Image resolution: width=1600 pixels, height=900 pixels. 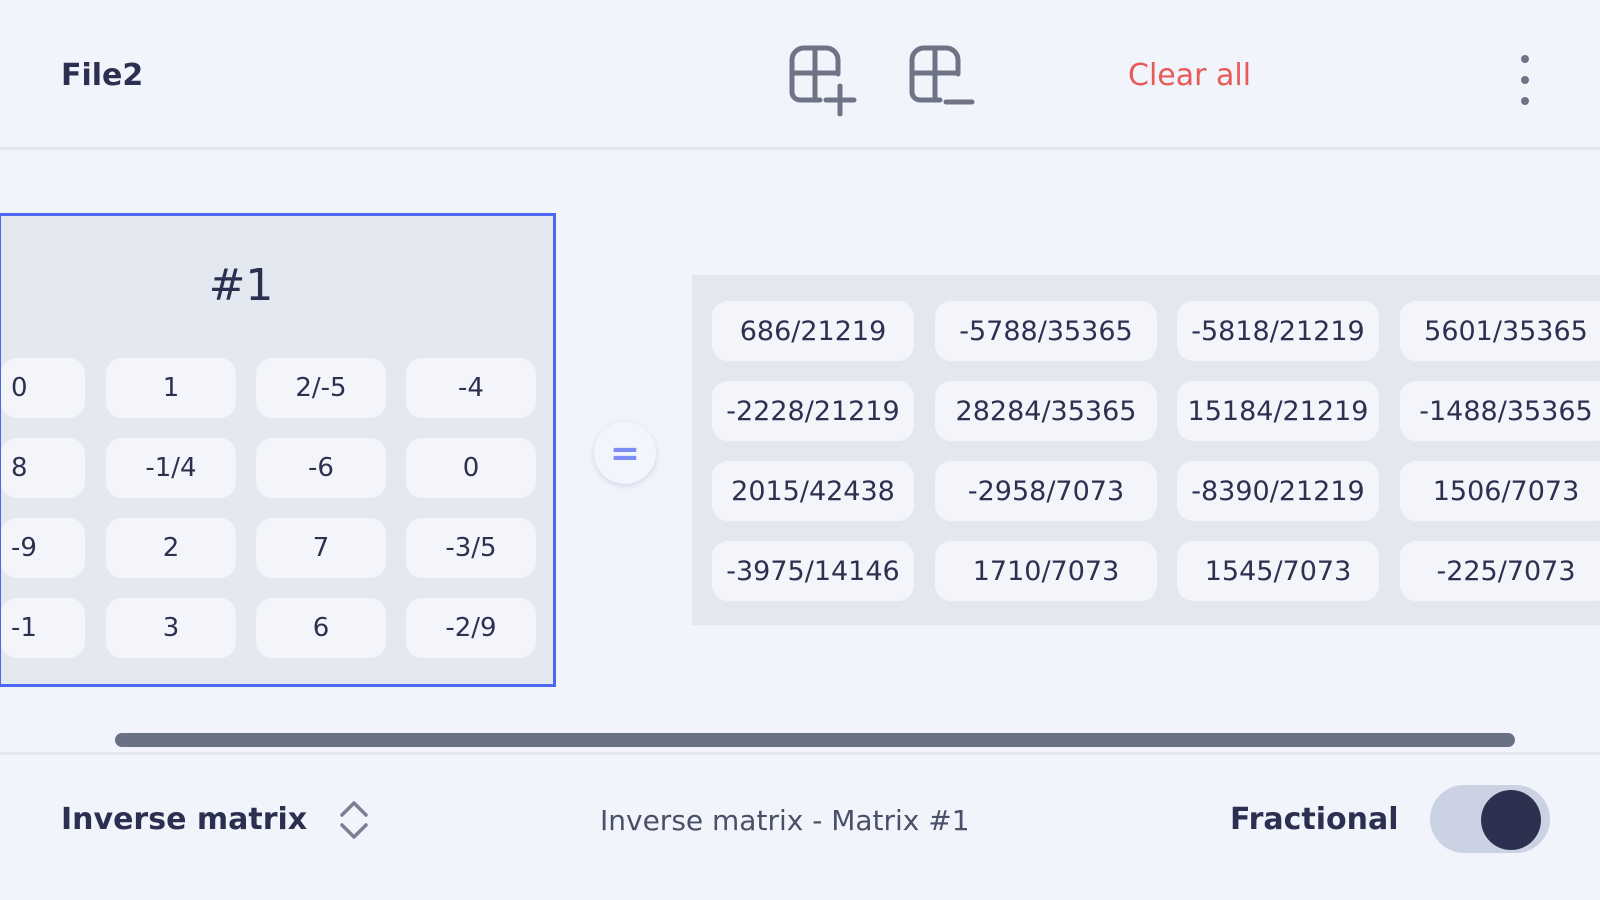 I want to click on matrix-cell: -4, so click(x=471, y=388).